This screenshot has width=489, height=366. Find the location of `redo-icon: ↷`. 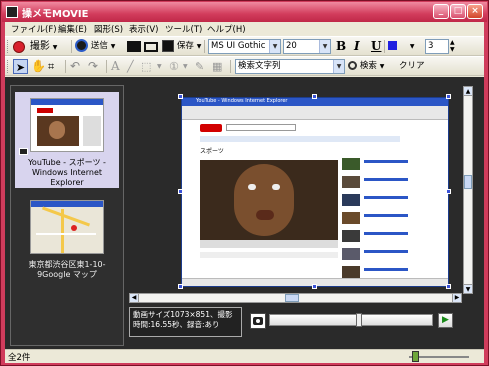

redo-icon: ↷ is located at coordinates (93, 66).